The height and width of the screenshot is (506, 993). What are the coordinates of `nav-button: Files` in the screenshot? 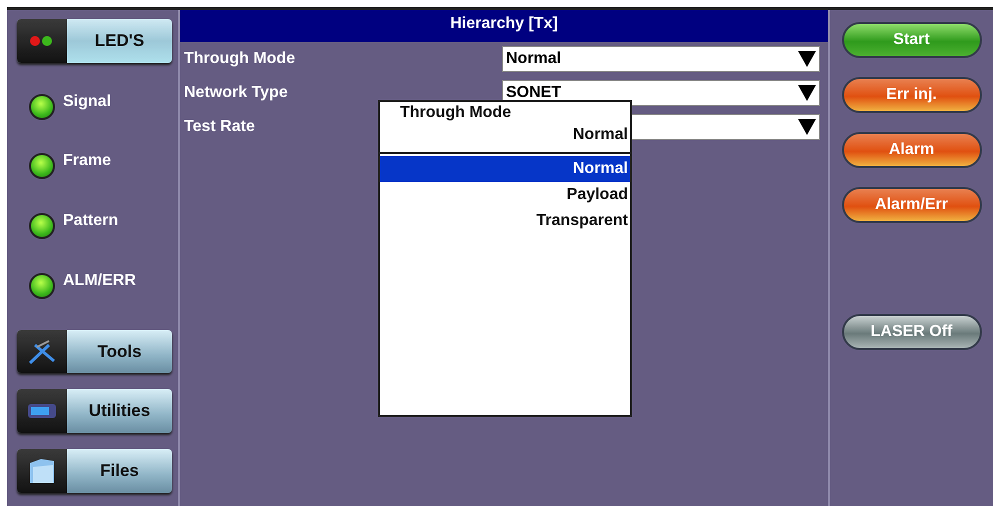 It's located at (94, 471).